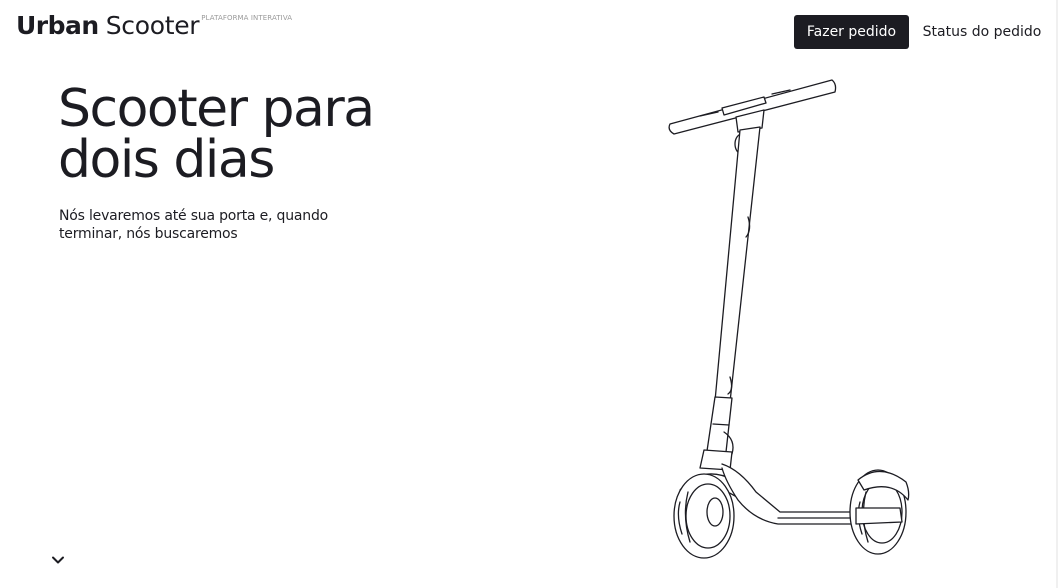 This screenshot has width=1058, height=588. Describe the element at coordinates (851, 32) in the screenshot. I see `order-button: Fazer pedido` at that location.